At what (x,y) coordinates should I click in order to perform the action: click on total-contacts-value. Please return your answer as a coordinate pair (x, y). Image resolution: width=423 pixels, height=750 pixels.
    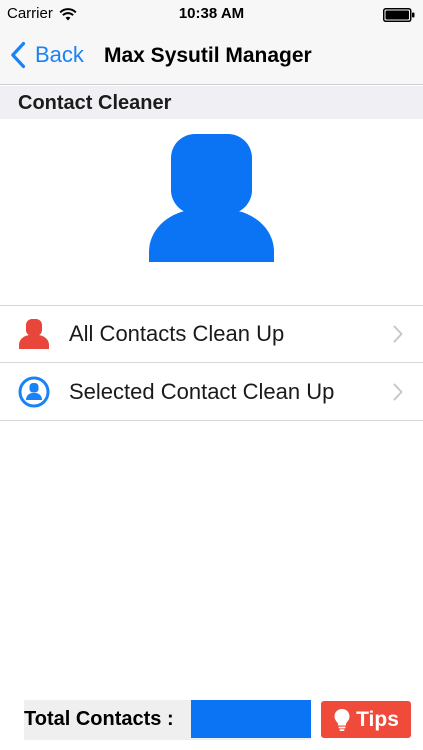
    Looking at the image, I should click on (251, 719).